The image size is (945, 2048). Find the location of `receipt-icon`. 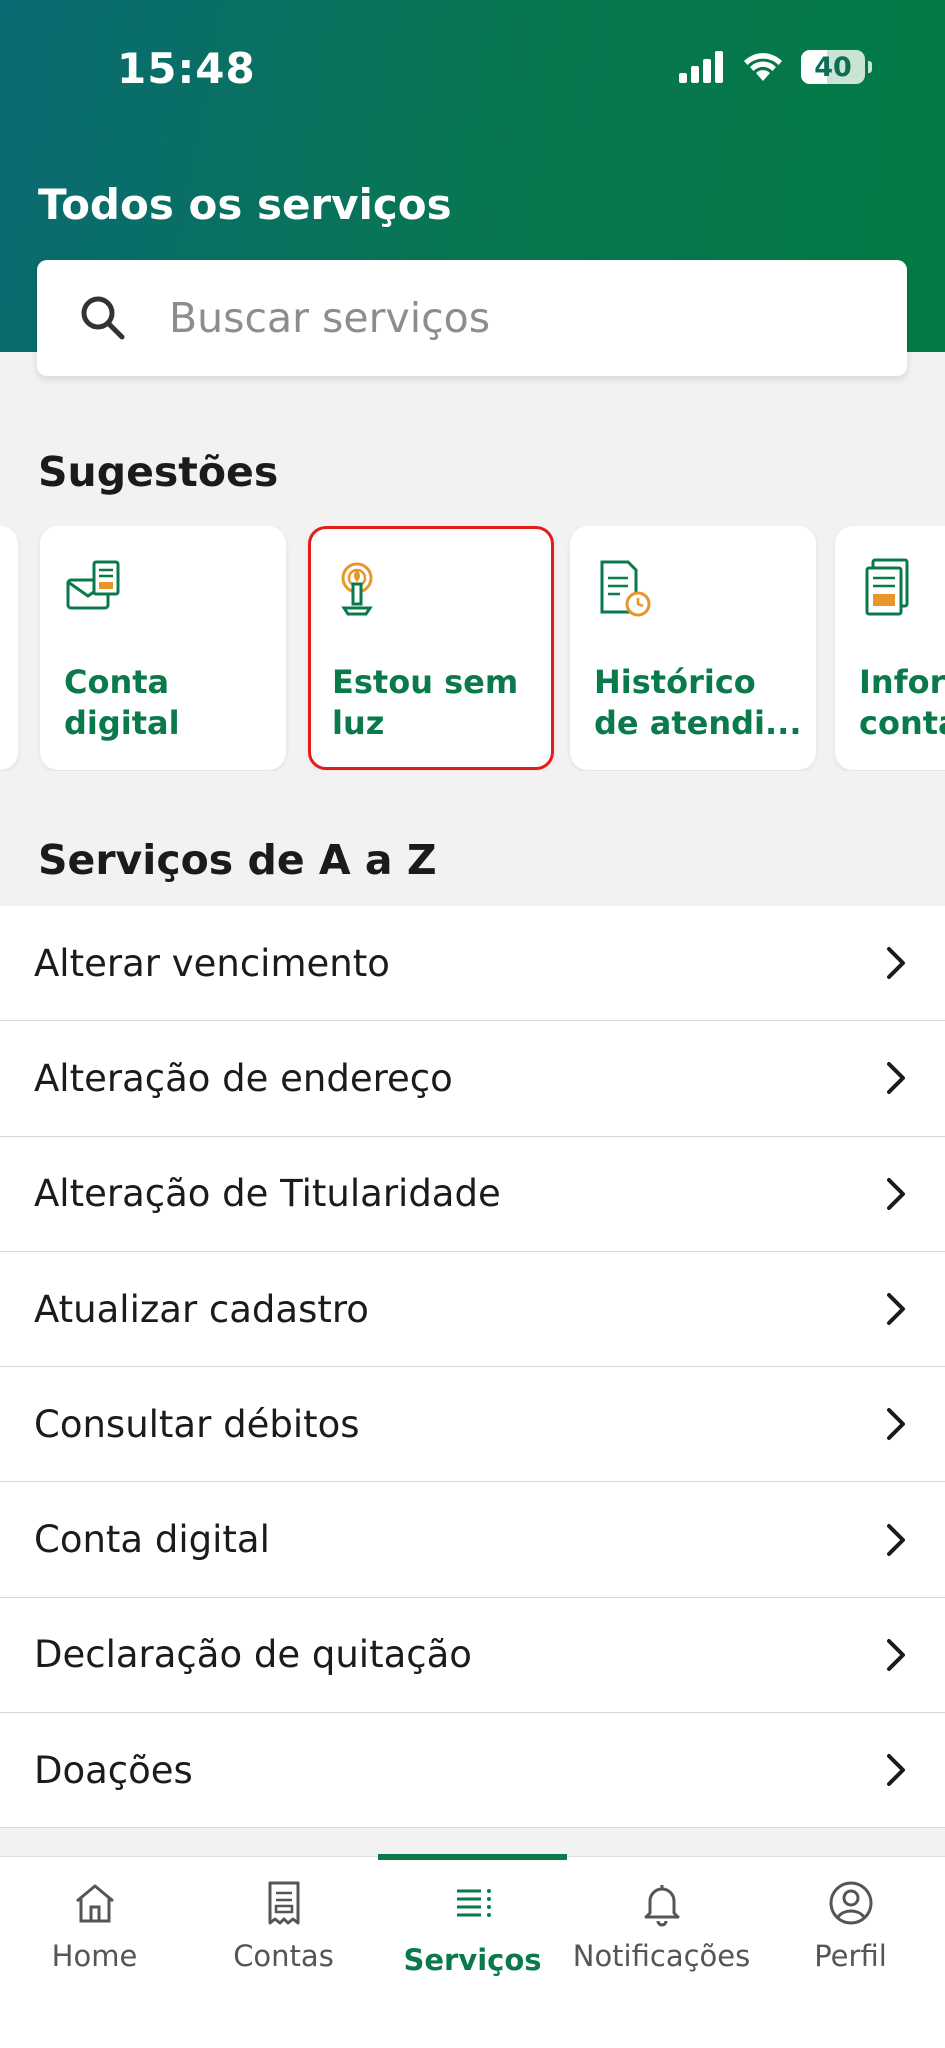

receipt-icon is located at coordinates (283, 1903).